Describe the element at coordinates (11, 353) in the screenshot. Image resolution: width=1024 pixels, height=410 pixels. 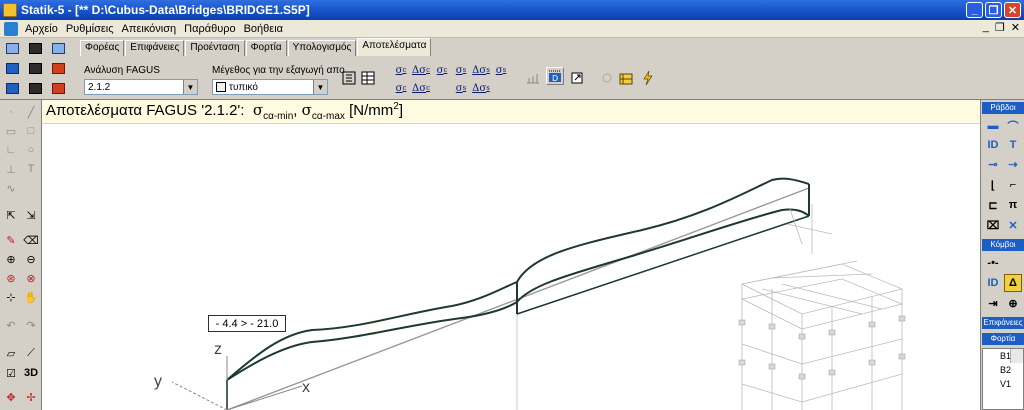
I see `plane-icon: ▱` at that location.